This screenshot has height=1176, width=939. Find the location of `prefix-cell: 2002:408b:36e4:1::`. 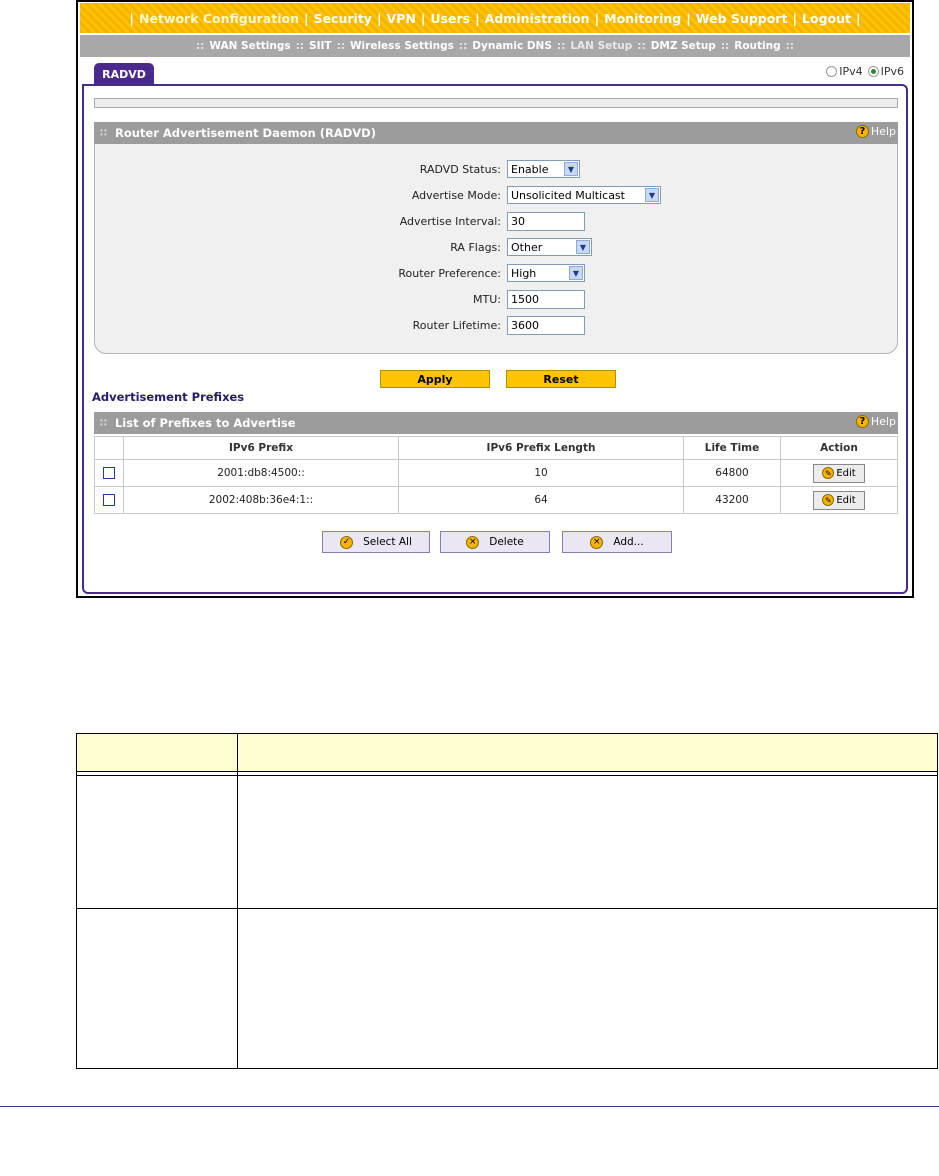

prefix-cell: 2002:408b:36e4:1:: is located at coordinates (261, 500).